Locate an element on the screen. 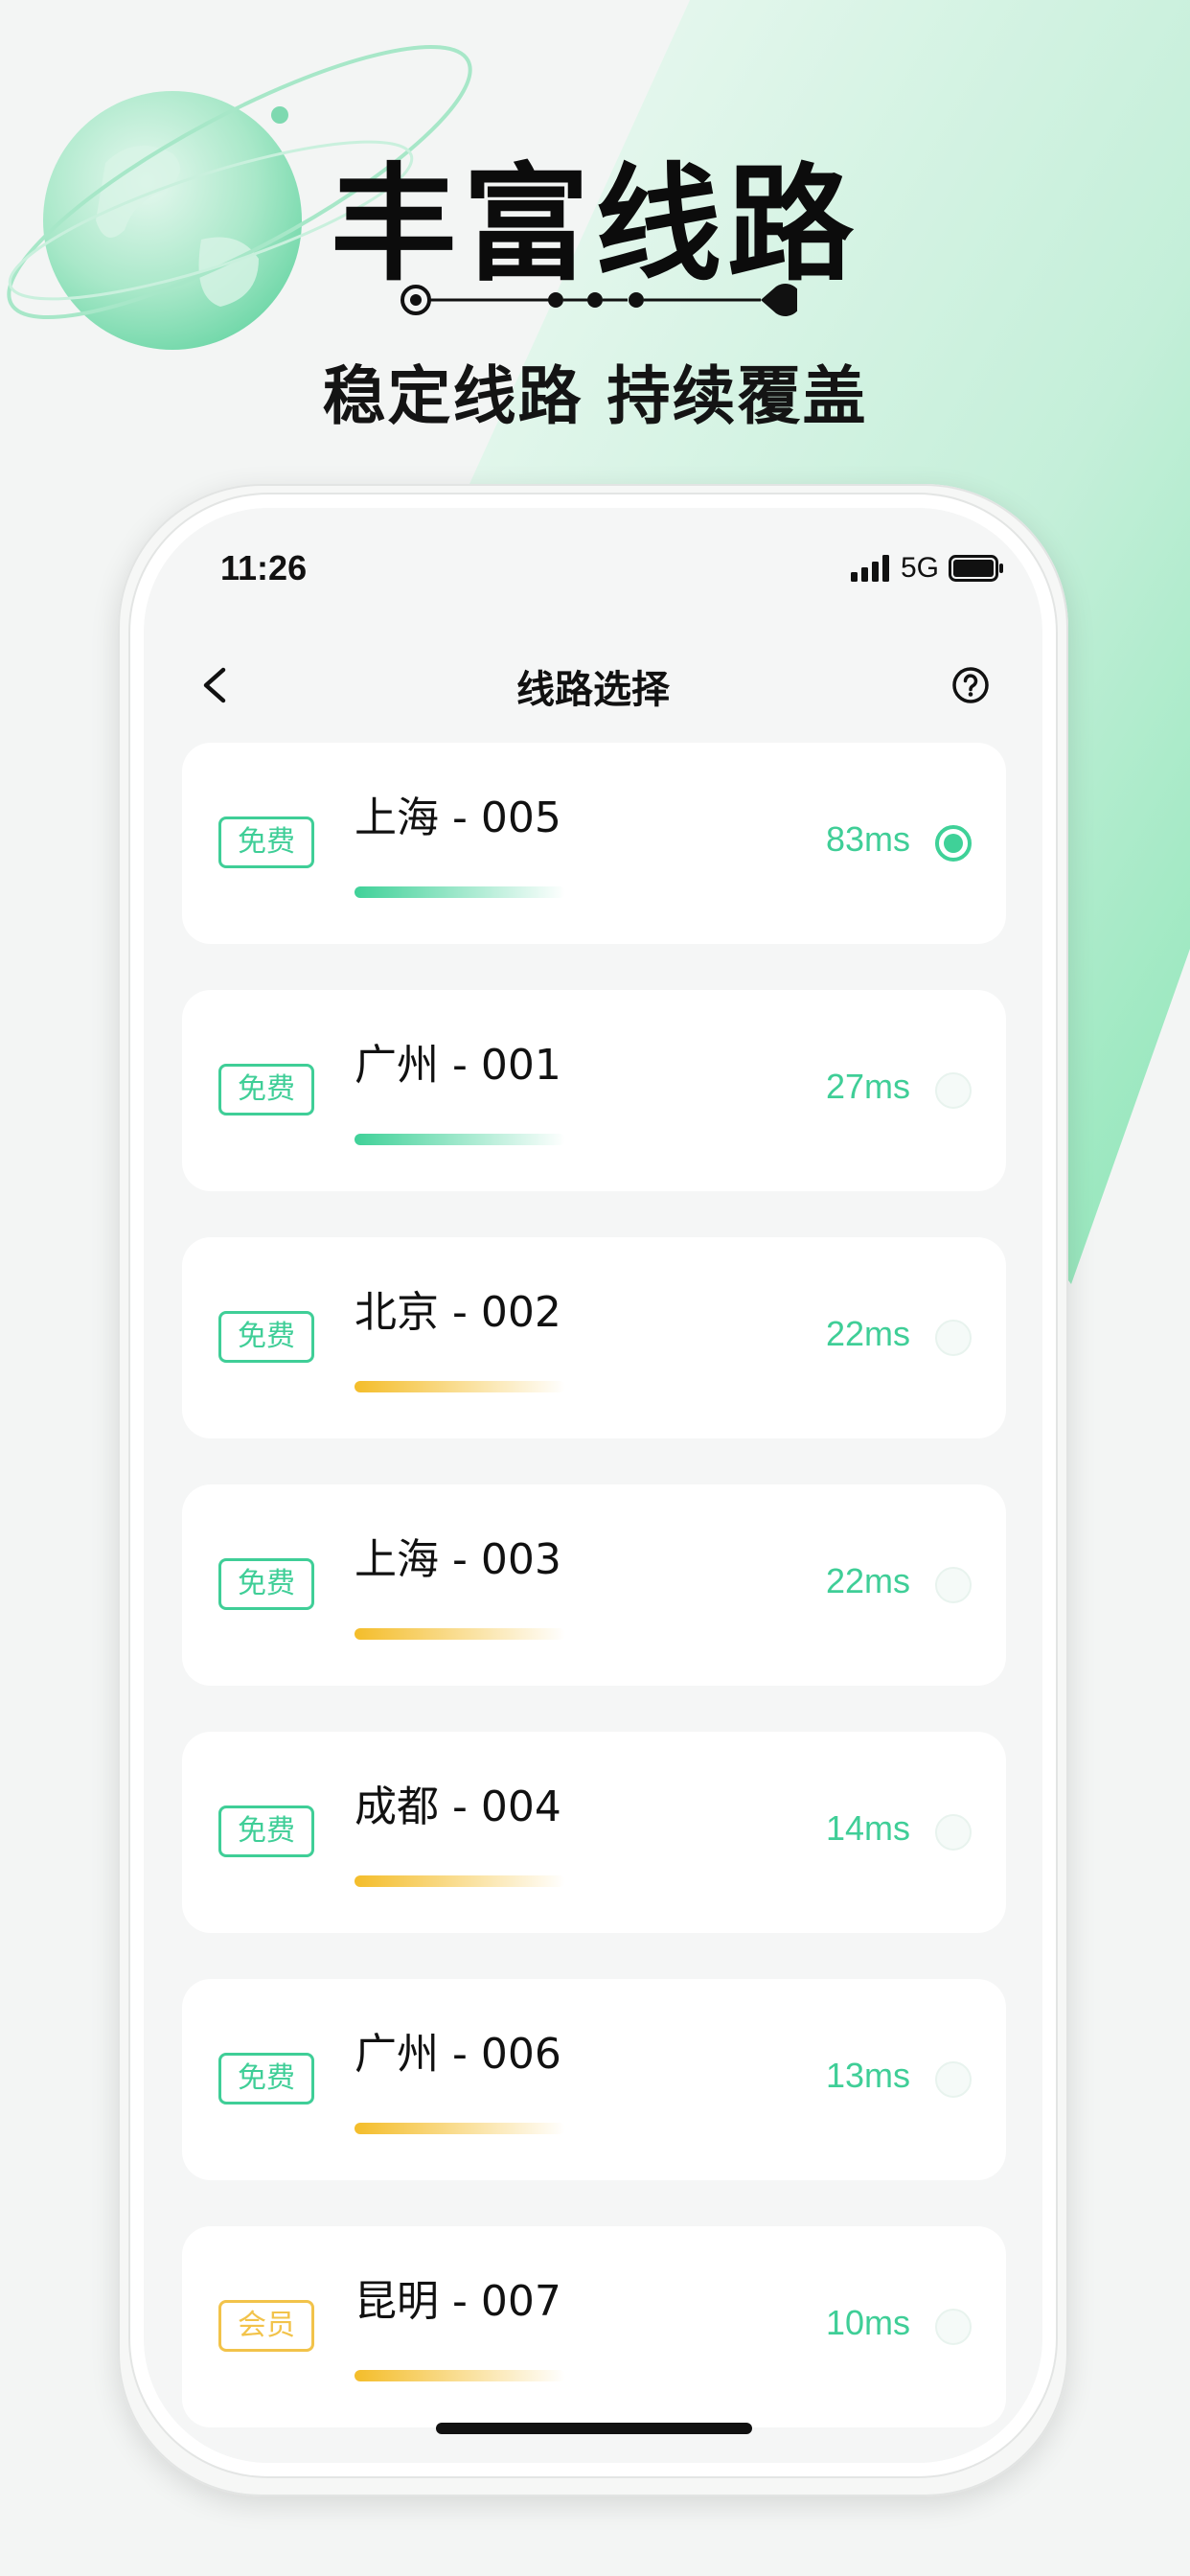 The image size is (1190, 2576). route-tag: 会员 is located at coordinates (266, 2326).